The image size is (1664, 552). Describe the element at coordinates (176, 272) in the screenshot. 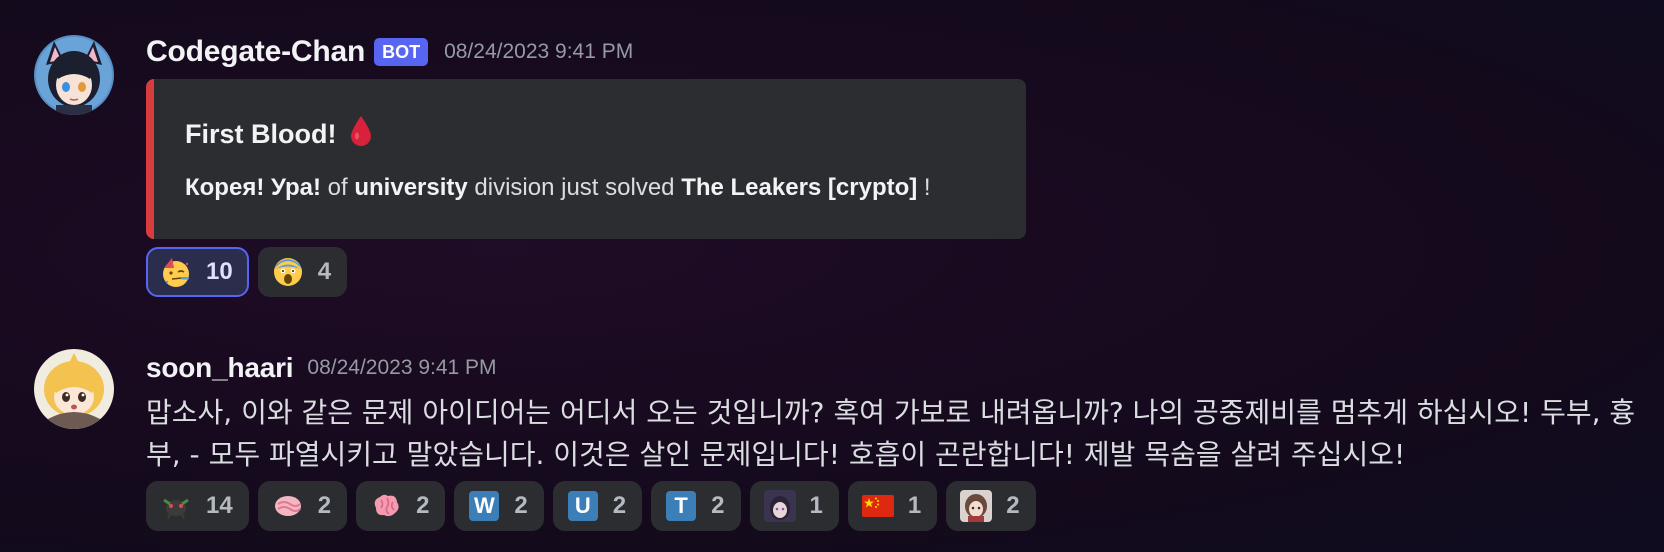

I see `partying-face-icon` at that location.